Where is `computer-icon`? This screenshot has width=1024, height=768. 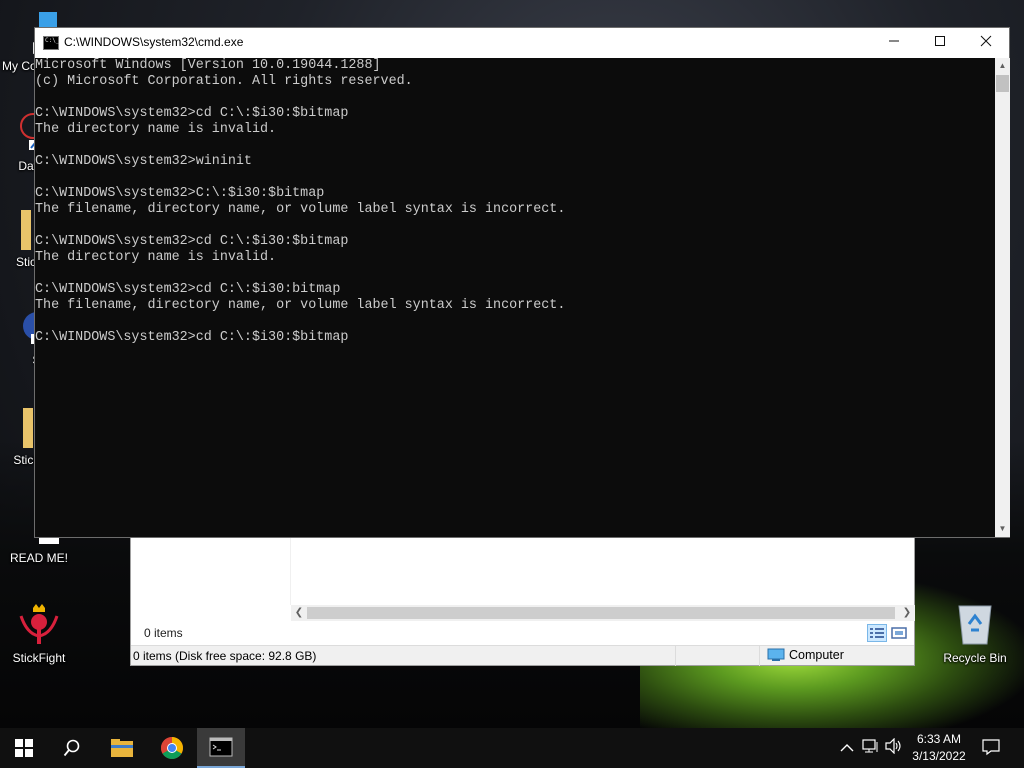 computer-icon is located at coordinates (776, 654).